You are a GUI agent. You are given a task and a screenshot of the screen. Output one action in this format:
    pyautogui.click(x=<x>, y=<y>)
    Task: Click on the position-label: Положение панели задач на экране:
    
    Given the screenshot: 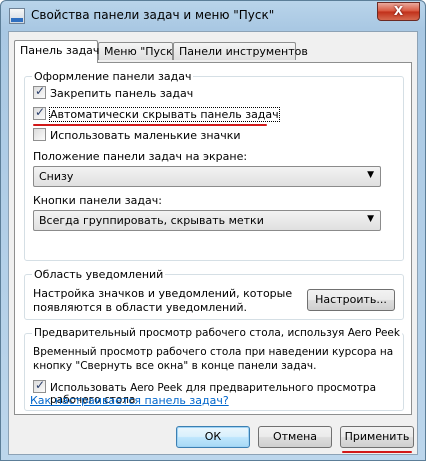 What is the action you would take?
    pyautogui.click(x=140, y=156)
    